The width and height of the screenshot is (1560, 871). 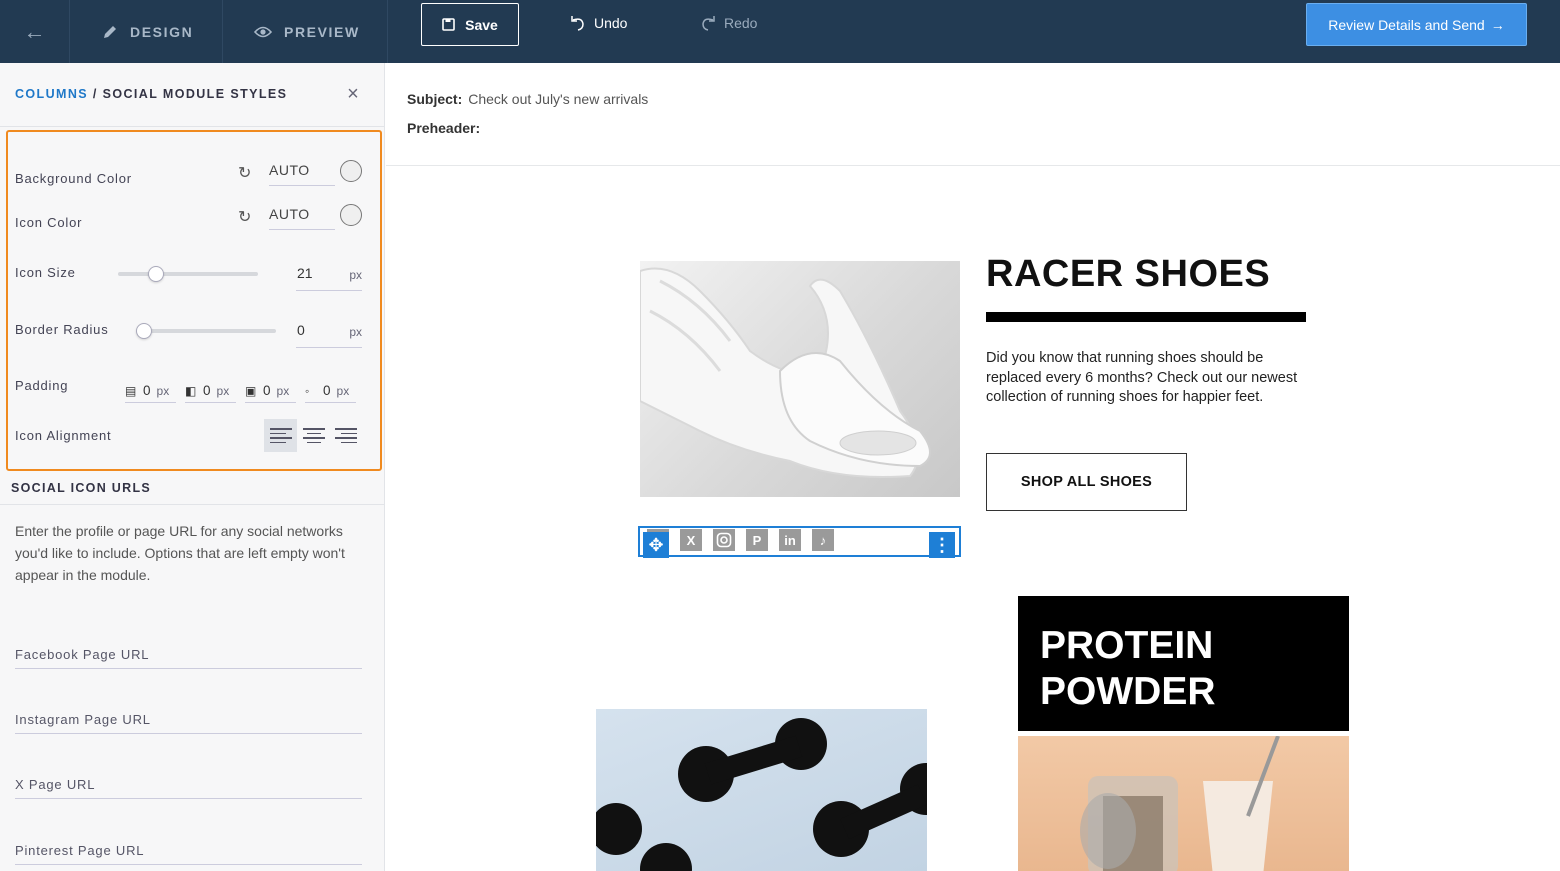 I want to click on icon-size-unit: px, so click(x=355, y=275).